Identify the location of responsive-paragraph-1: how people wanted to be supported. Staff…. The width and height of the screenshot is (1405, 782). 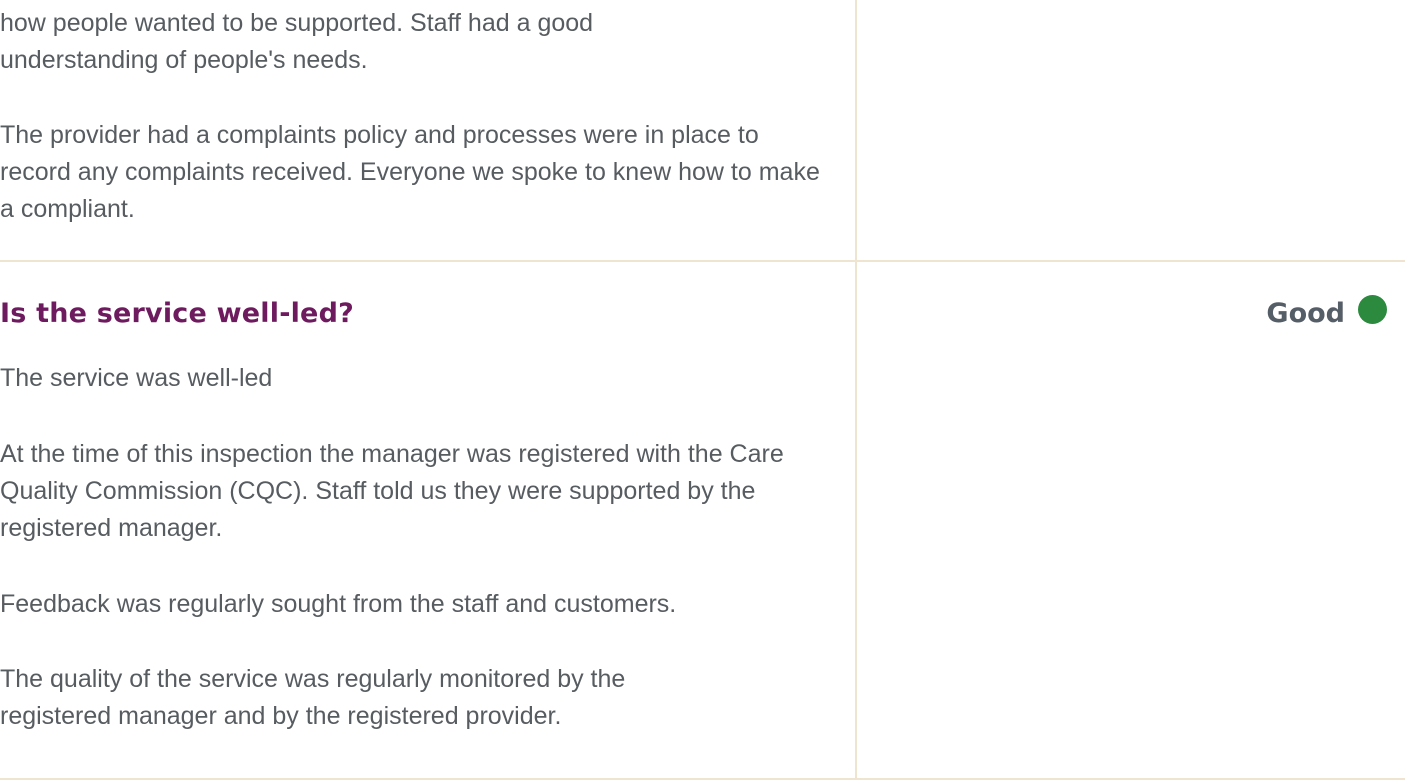
(297, 41).